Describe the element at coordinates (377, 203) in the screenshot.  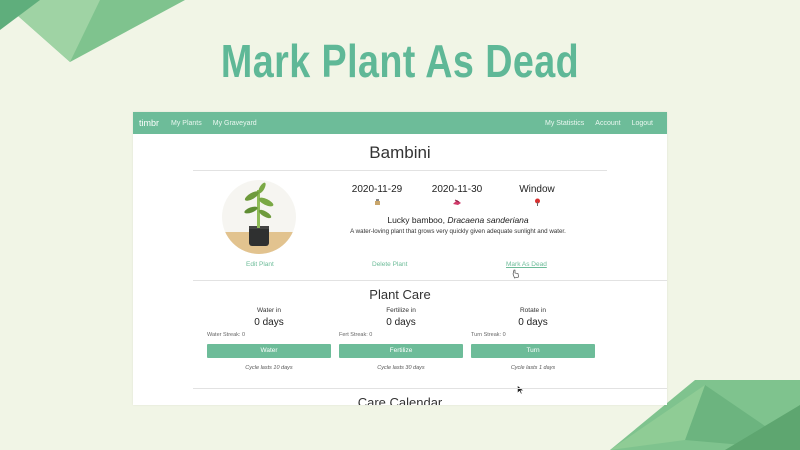
I see `watering-can-icon` at that location.